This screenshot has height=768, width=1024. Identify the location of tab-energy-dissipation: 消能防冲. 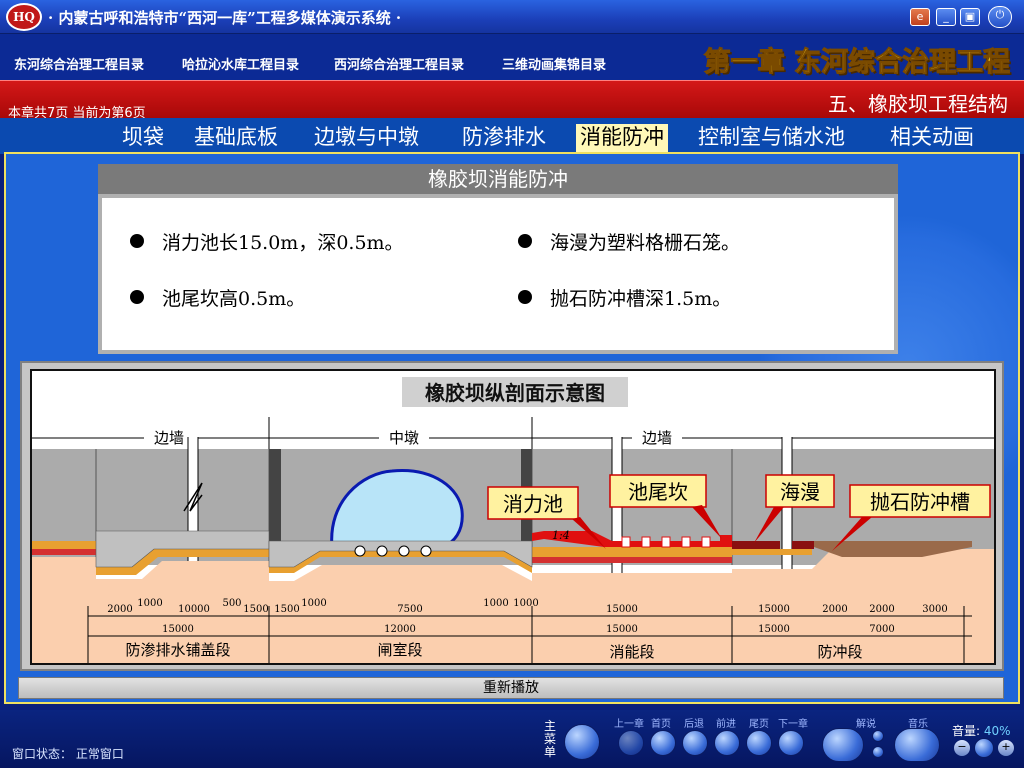
(622, 138).